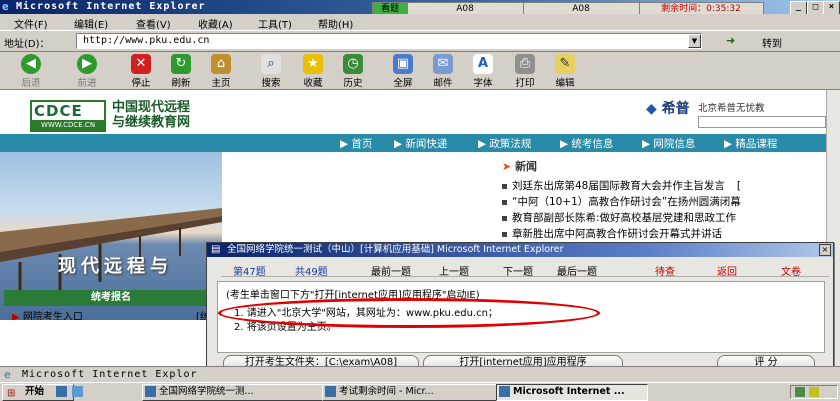 The width and height of the screenshot is (840, 401). Describe the element at coordinates (443, 64) in the screenshot. I see `mail-icon: ✉` at that location.